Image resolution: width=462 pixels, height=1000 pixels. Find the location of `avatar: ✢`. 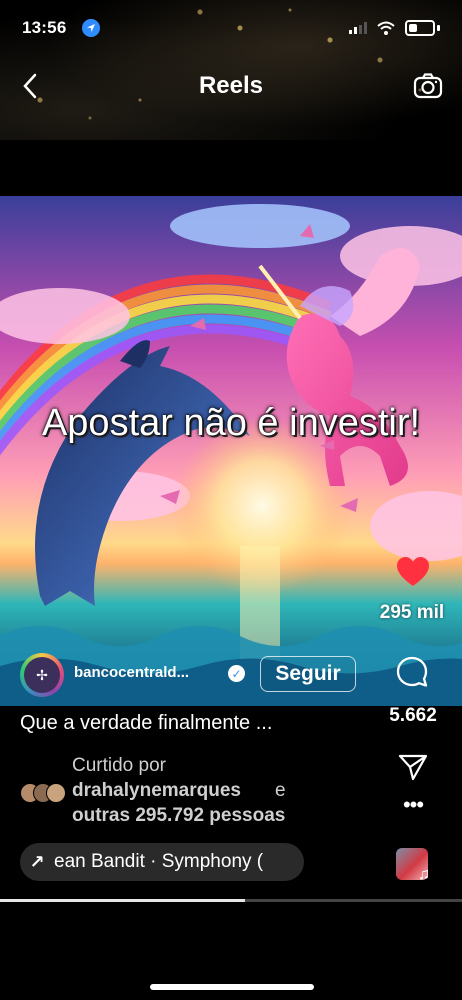

avatar: ✢ is located at coordinates (42, 675).